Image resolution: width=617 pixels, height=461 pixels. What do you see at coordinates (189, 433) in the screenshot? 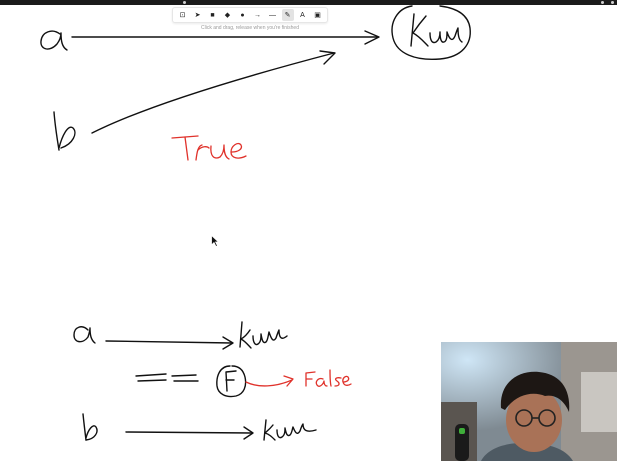
I see `arrow-b-to-kum-bottom` at bounding box center [189, 433].